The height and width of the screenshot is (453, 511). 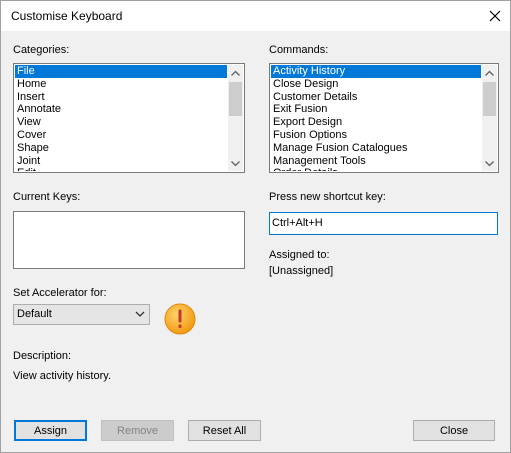 I want to click on window-title: Customise Keyboard, so click(x=67, y=16).